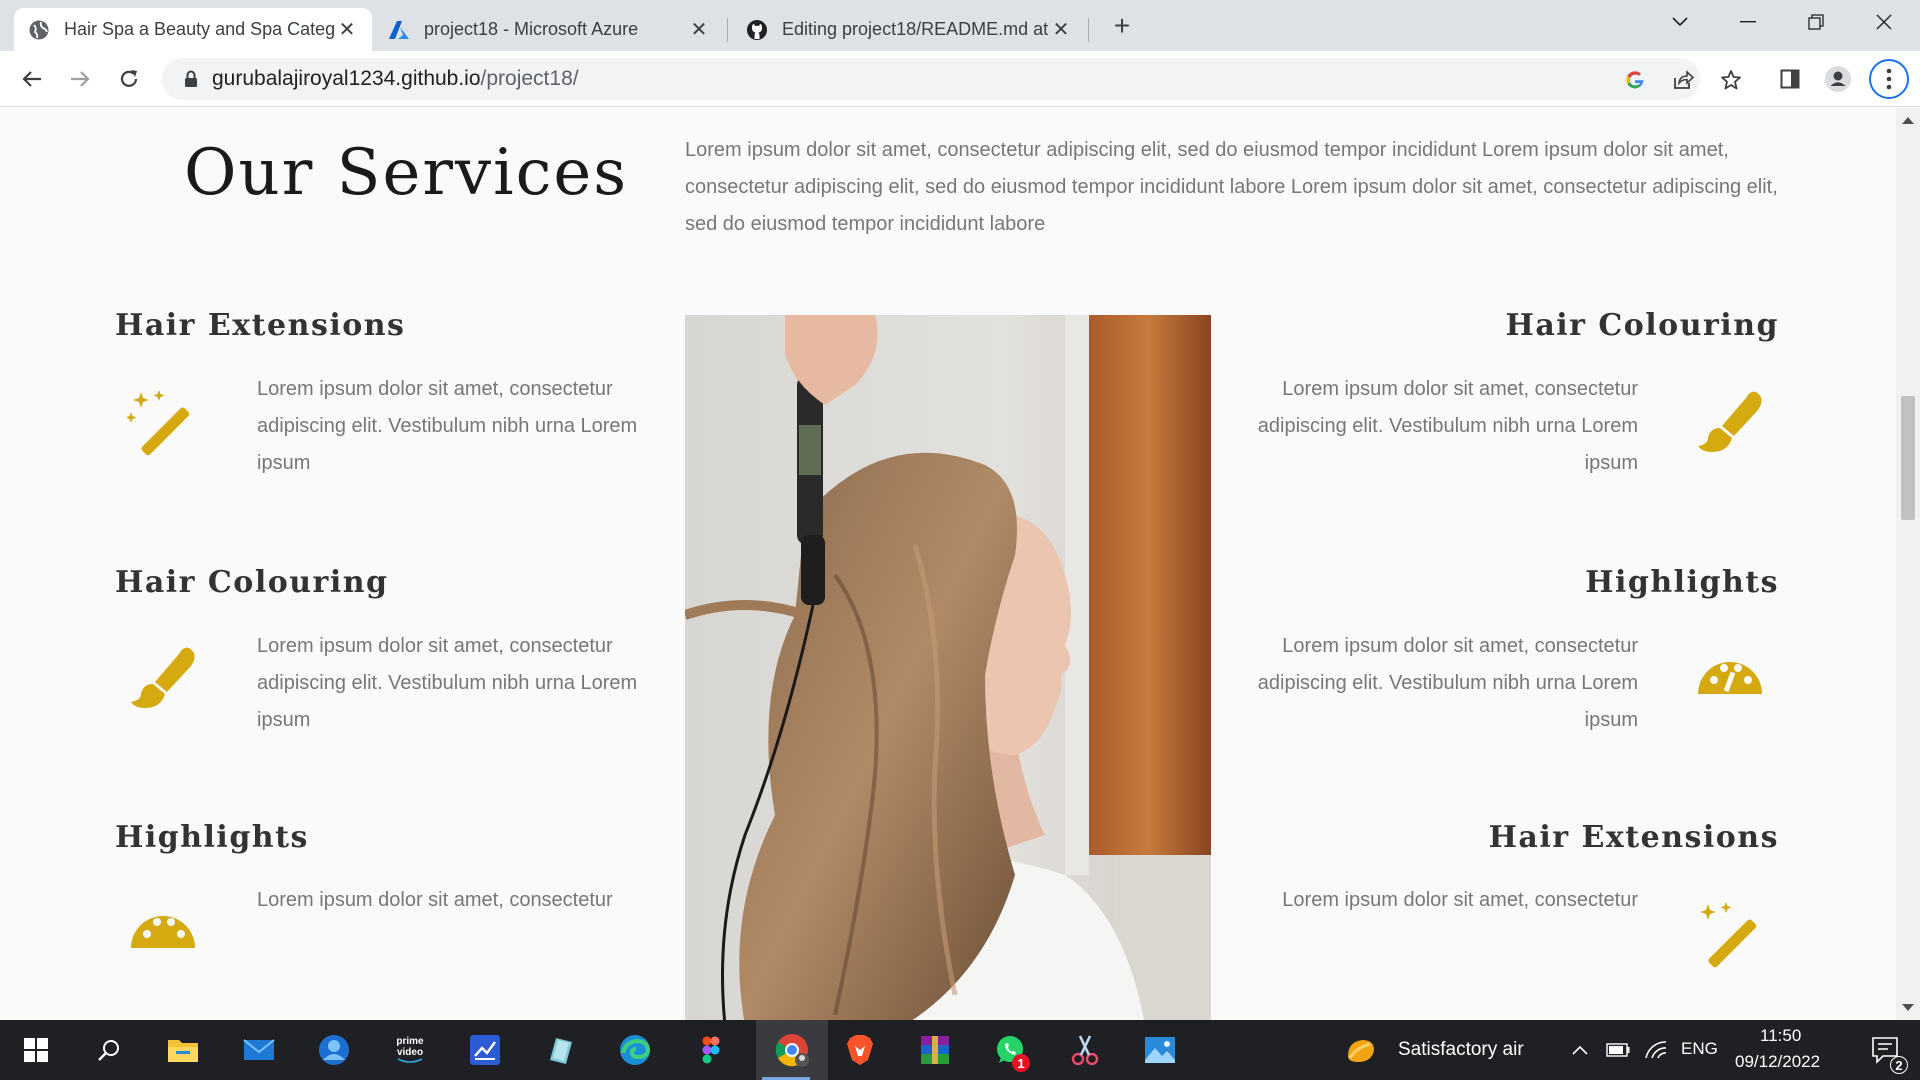  What do you see at coordinates (39, 30) in the screenshot?
I see `globe-icon` at bounding box center [39, 30].